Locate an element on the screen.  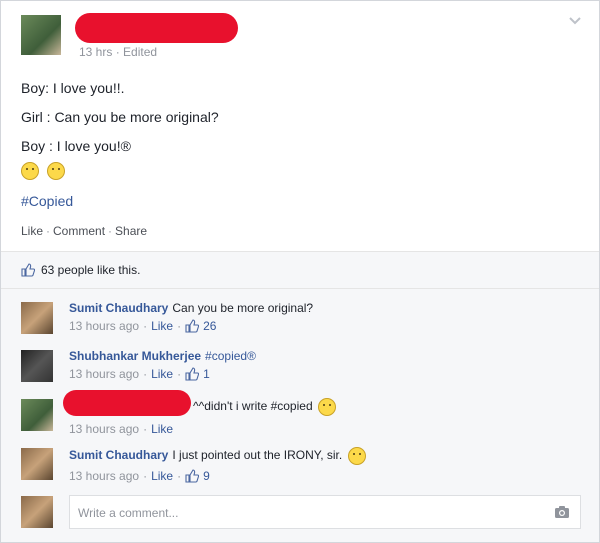
comment-like-count: 26 is located at coordinates (209, 326).